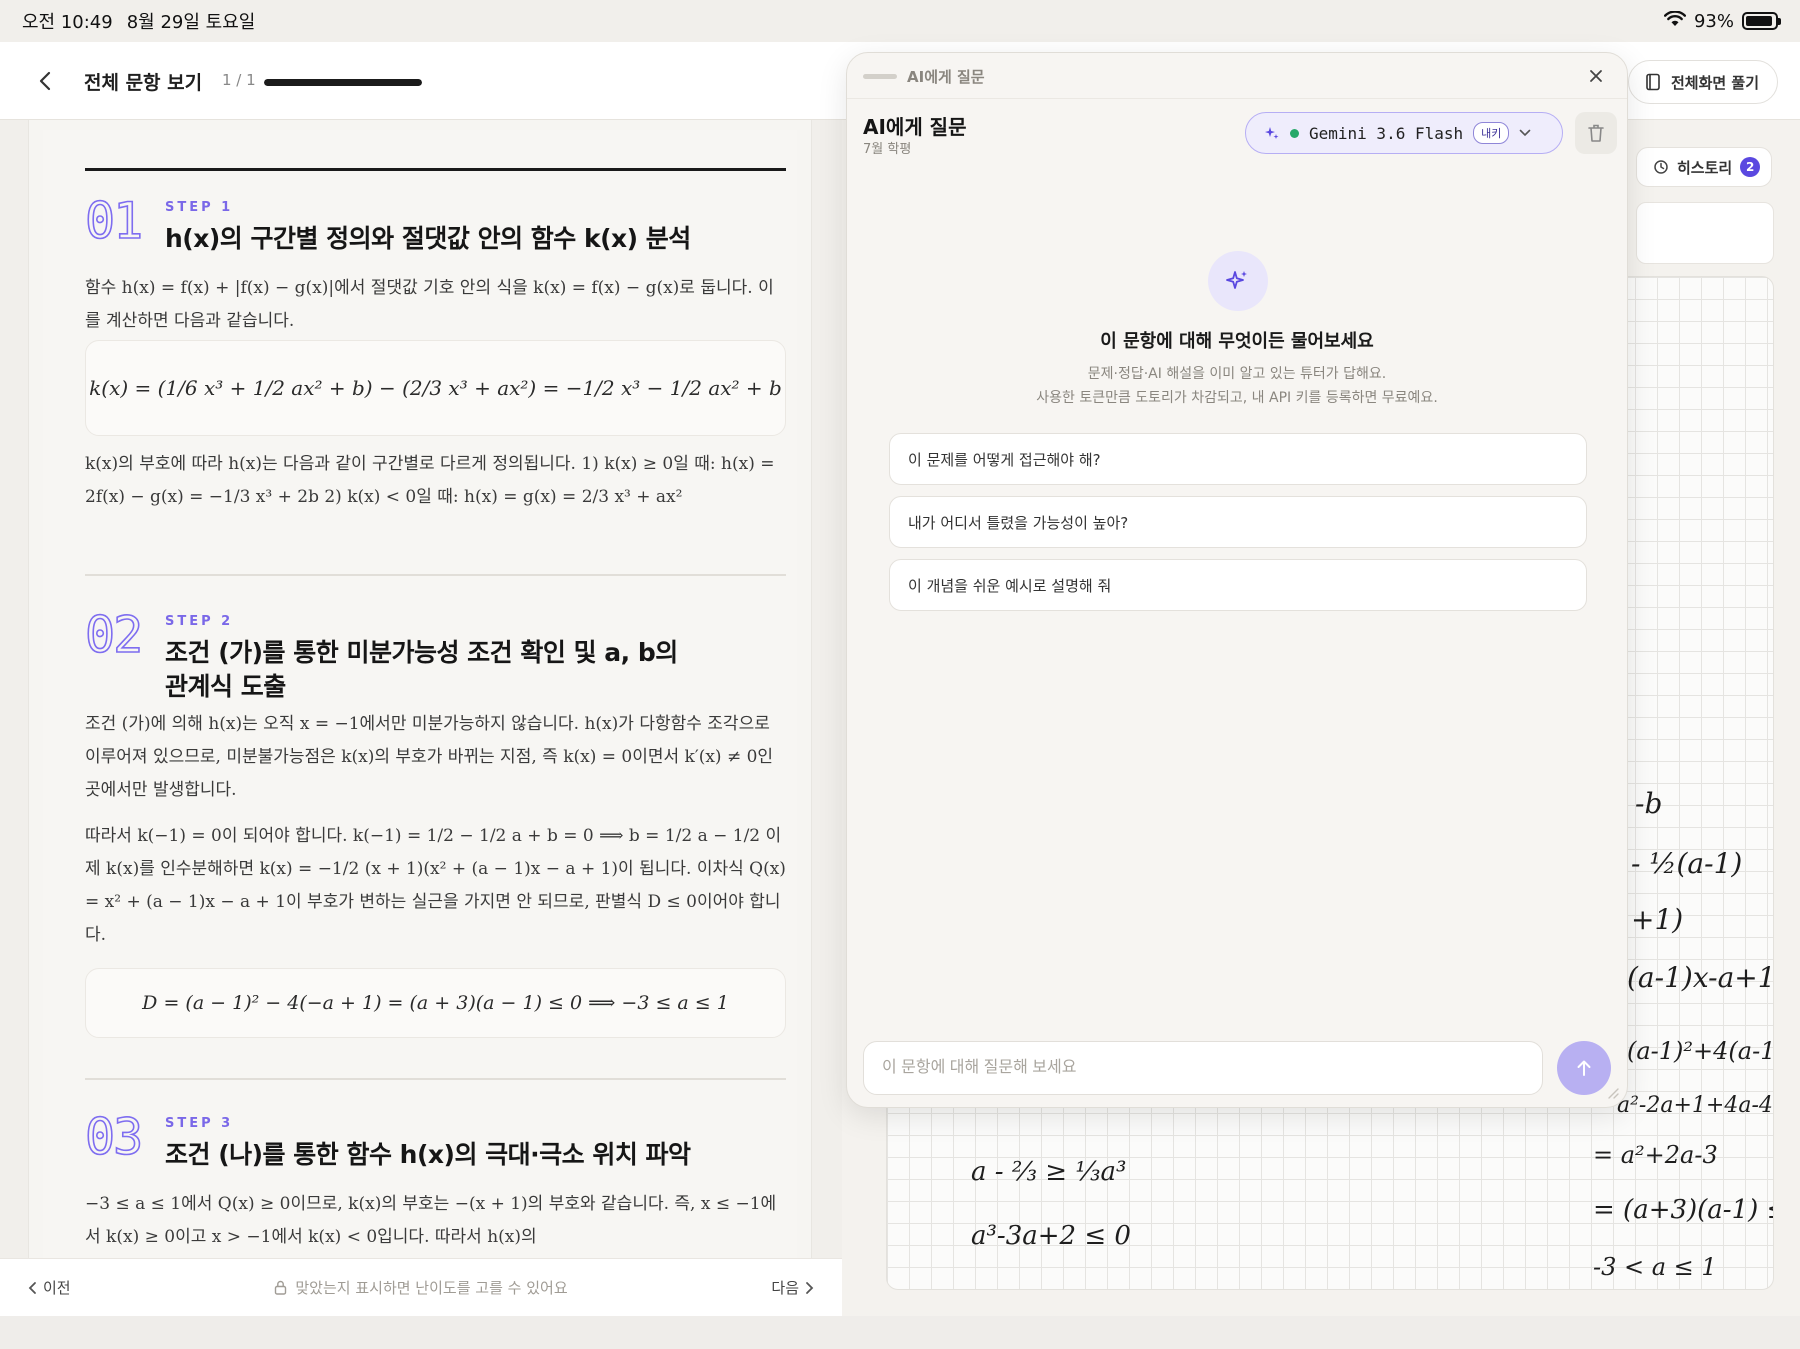 This screenshot has height=1349, width=1800. Describe the element at coordinates (1705, 233) in the screenshot. I see `answer-card` at that location.